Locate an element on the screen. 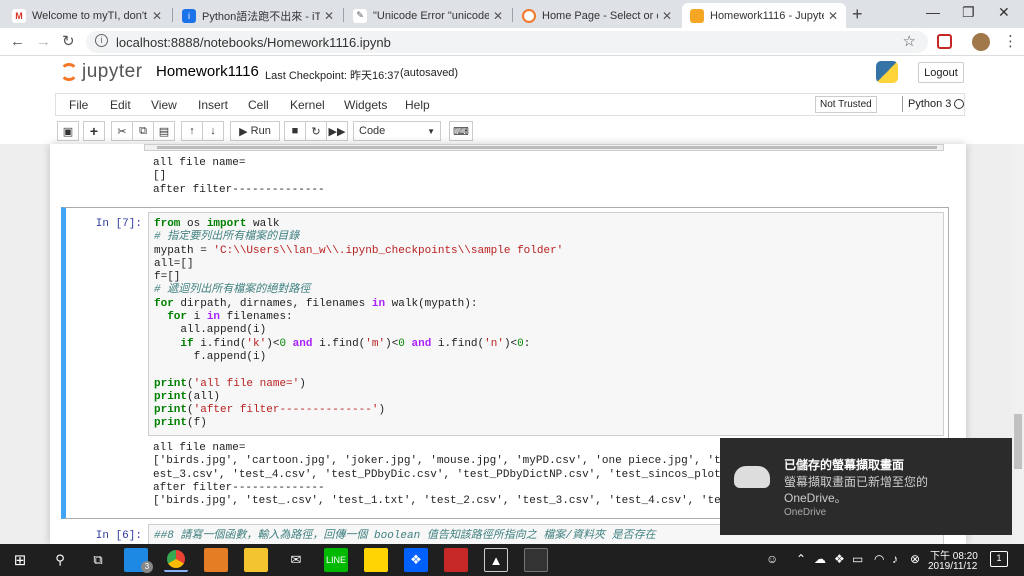  volume-icon: ♪ is located at coordinates (895, 559).